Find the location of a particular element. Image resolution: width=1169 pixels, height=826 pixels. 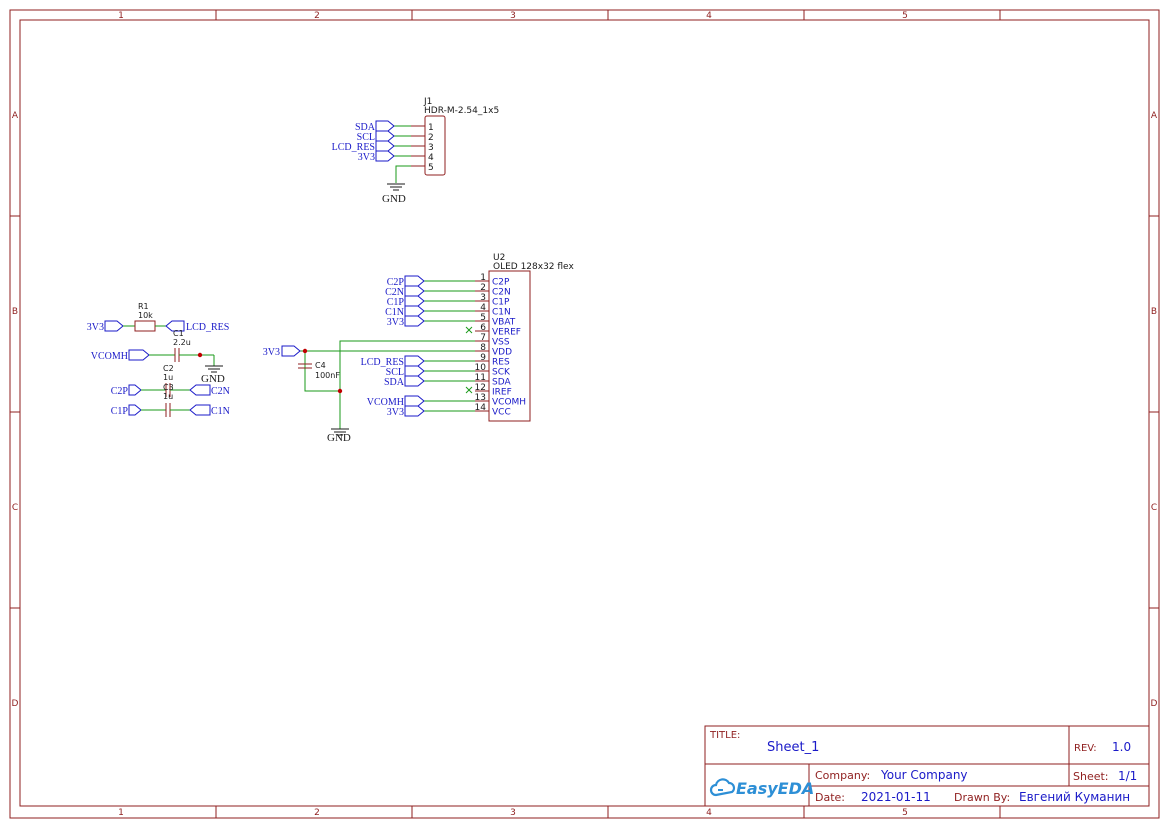

u2-pin-number: 10 is located at coordinates (481, 368).